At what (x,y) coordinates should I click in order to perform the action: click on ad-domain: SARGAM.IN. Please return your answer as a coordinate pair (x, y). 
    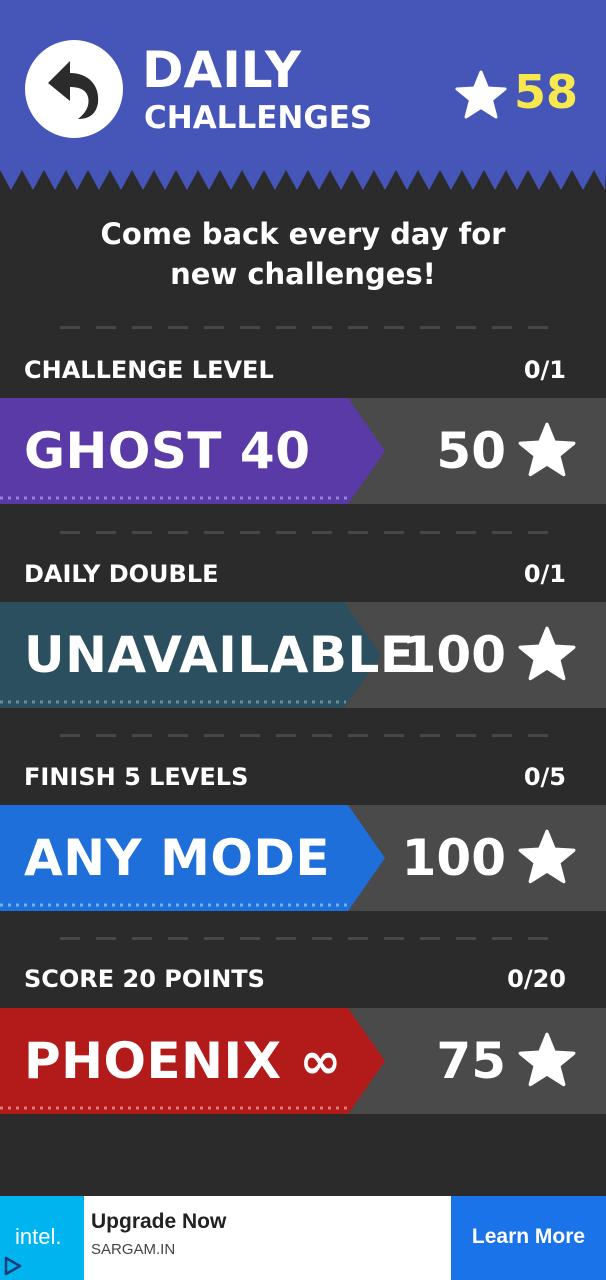
    Looking at the image, I should click on (133, 1249).